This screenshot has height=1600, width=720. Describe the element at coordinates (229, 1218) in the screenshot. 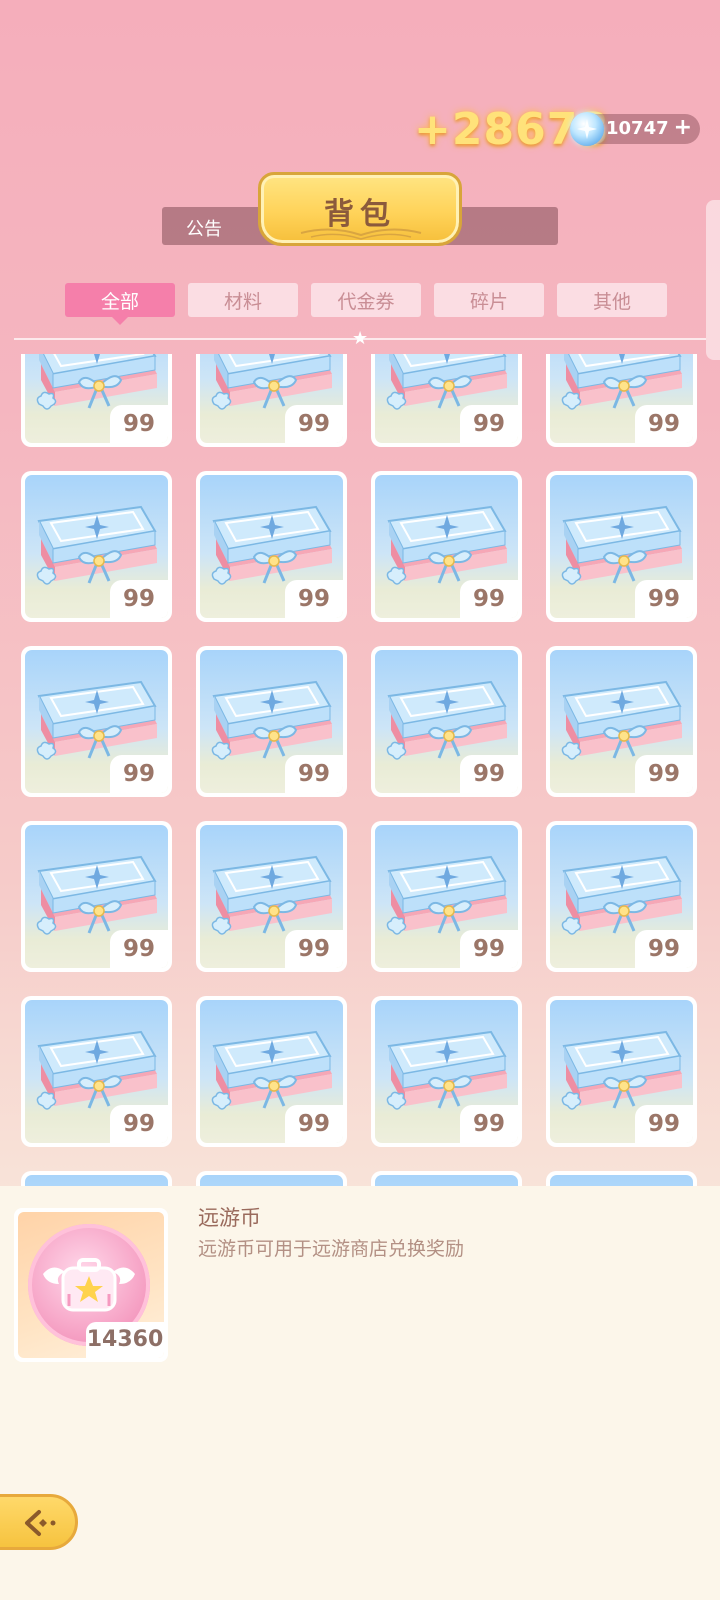

I see `selected-item-name: 远游币` at that location.